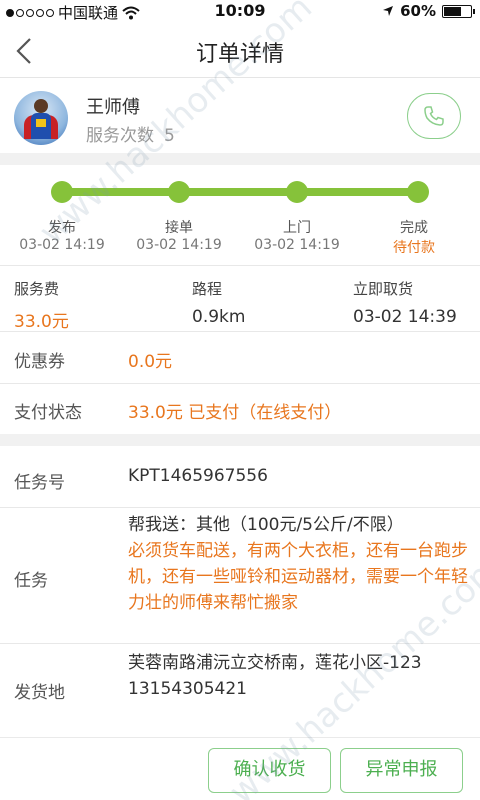  Describe the element at coordinates (297, 245) in the screenshot. I see `step-time-arrive: 03-02 14:19` at that location.